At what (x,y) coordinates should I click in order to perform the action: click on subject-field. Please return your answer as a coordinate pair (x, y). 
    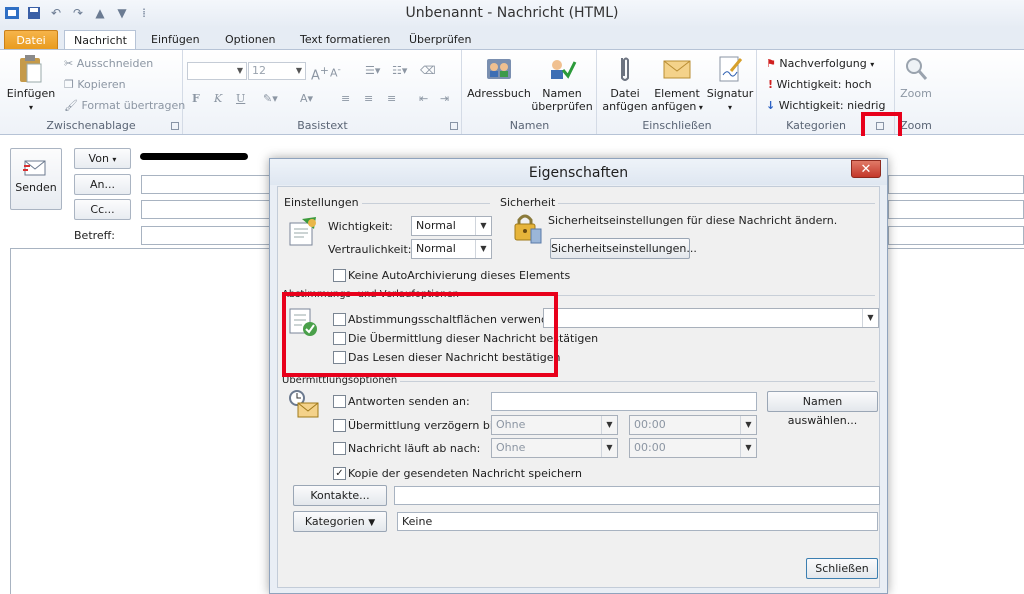
    Looking at the image, I should click on (206, 235).